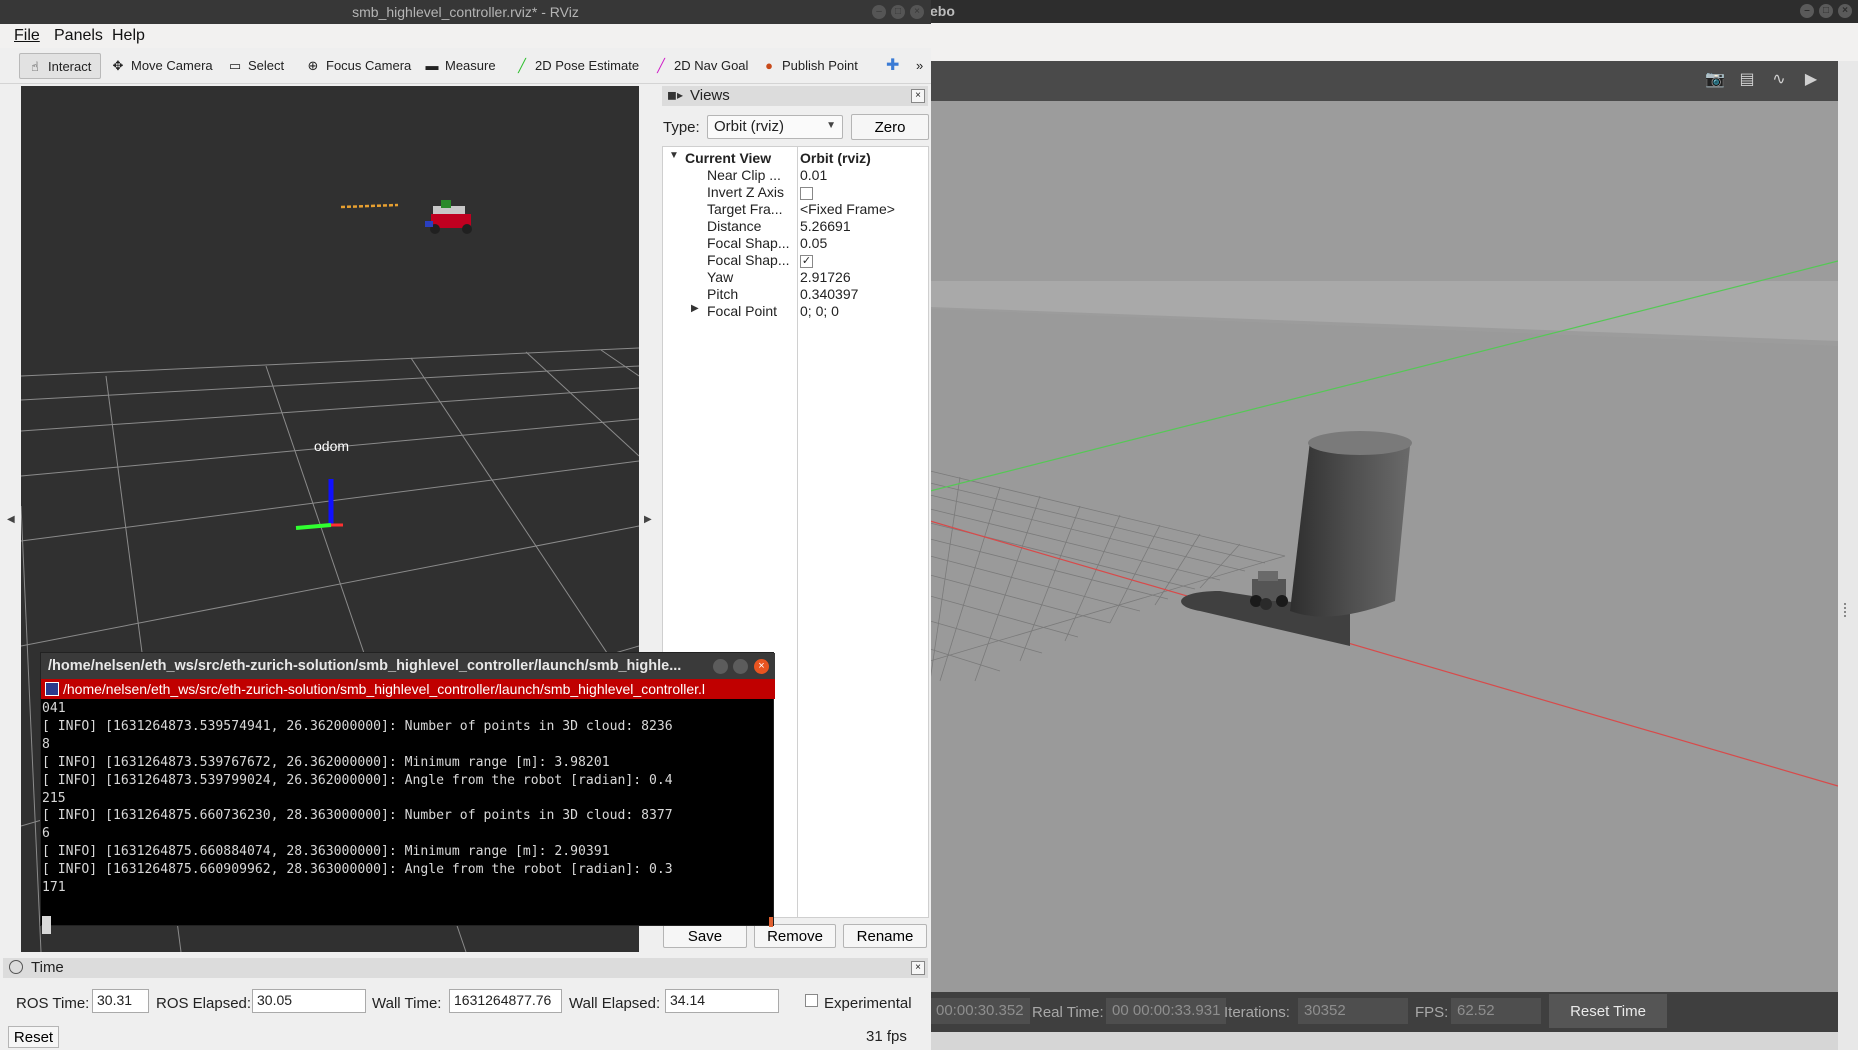 The width and height of the screenshot is (1858, 1050). I want to click on views-panel-title: Views, so click(710, 95).